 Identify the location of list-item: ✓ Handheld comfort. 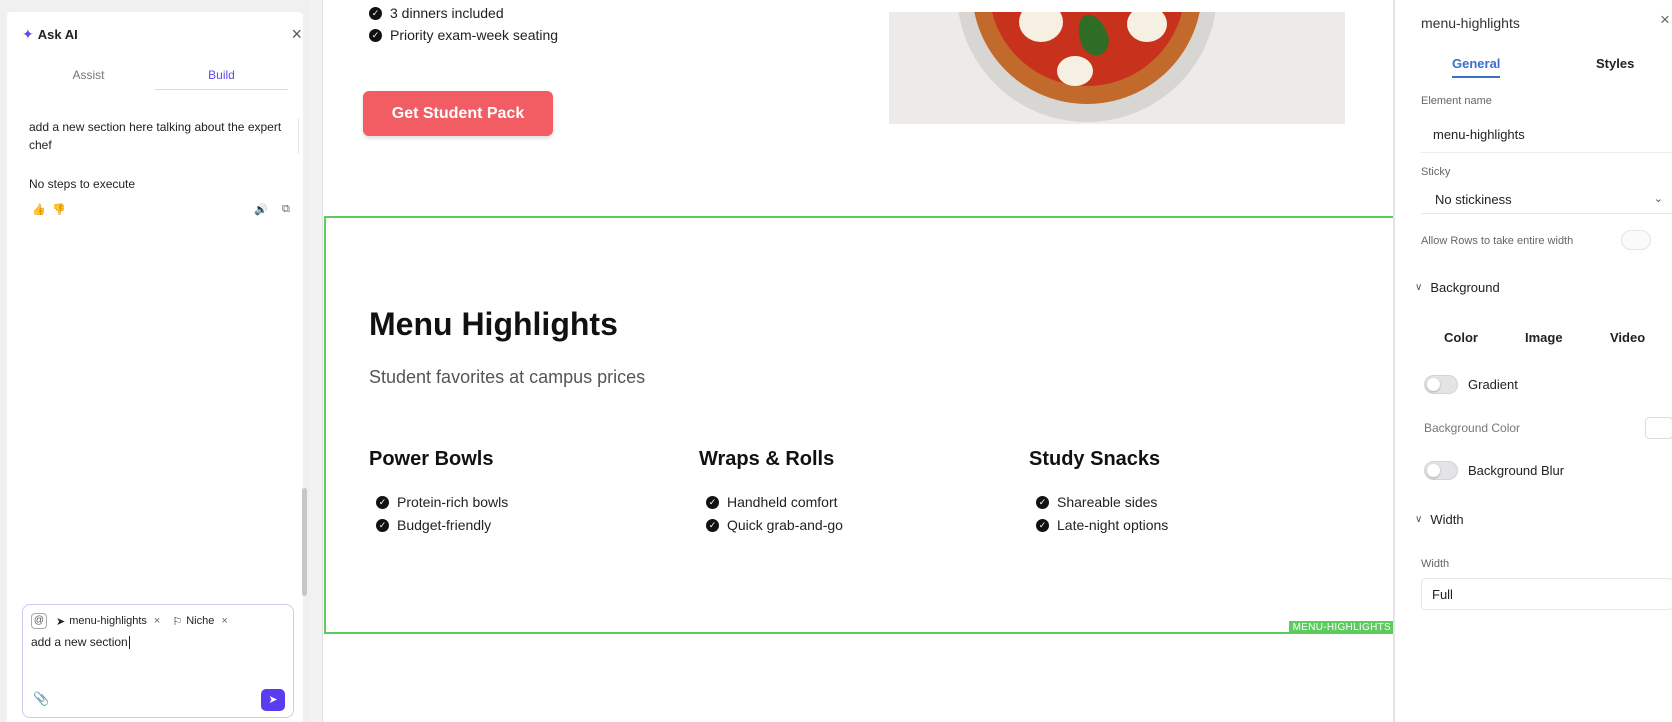
(852, 502).